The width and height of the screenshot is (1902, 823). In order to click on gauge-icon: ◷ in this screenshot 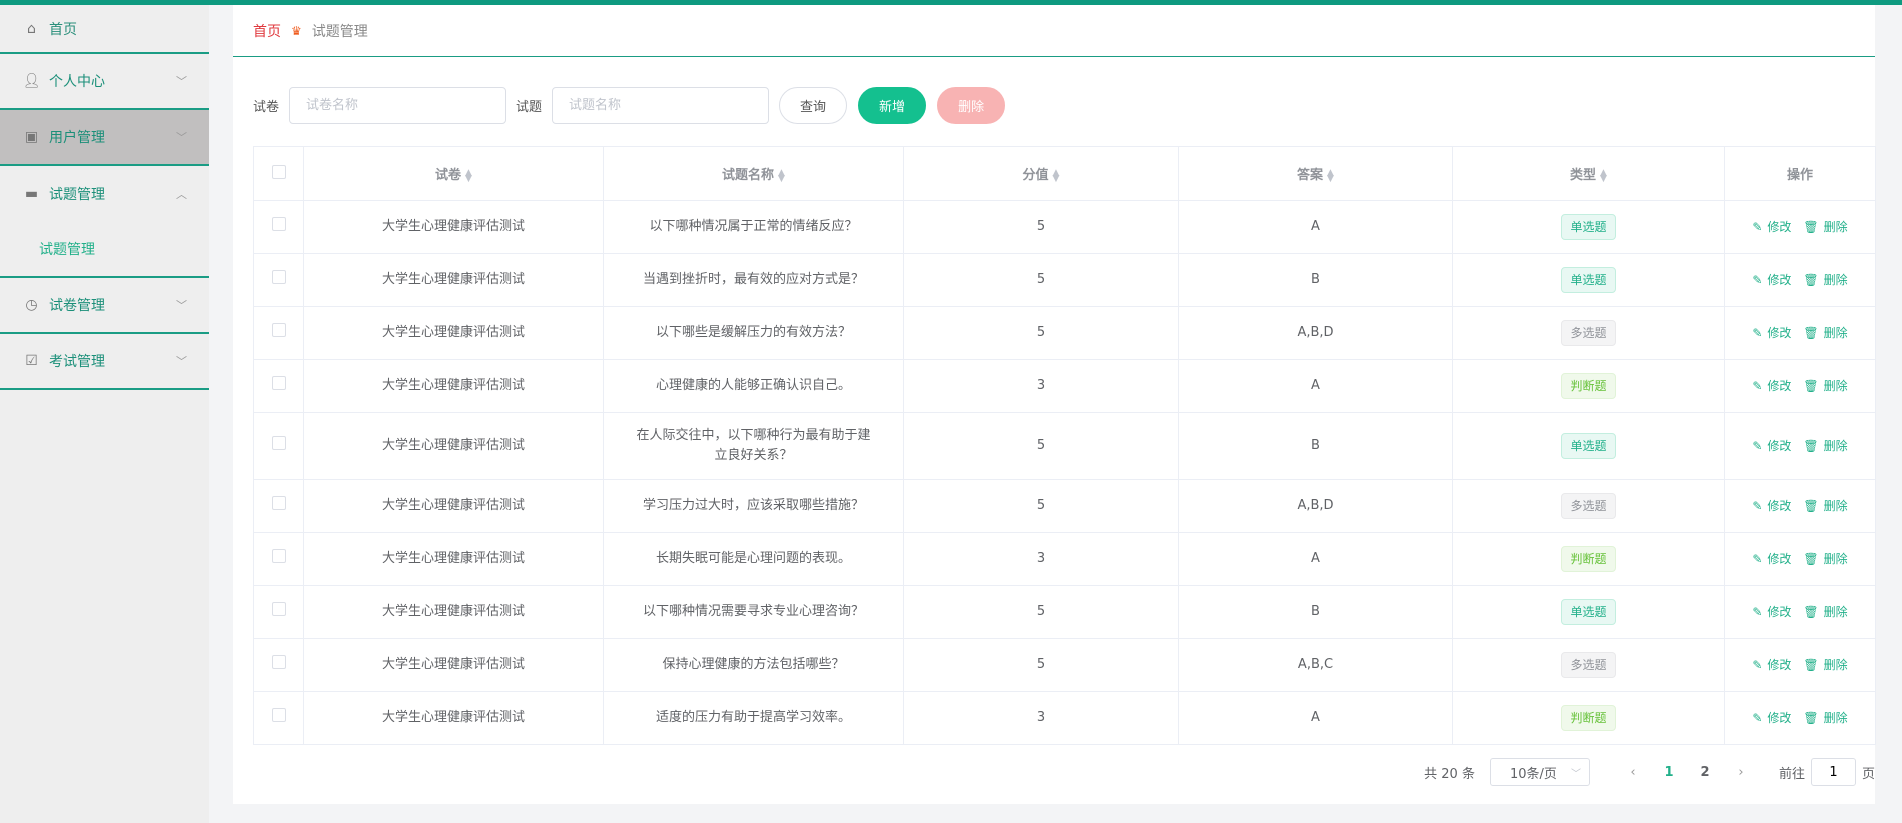, I will do `click(31, 305)`.